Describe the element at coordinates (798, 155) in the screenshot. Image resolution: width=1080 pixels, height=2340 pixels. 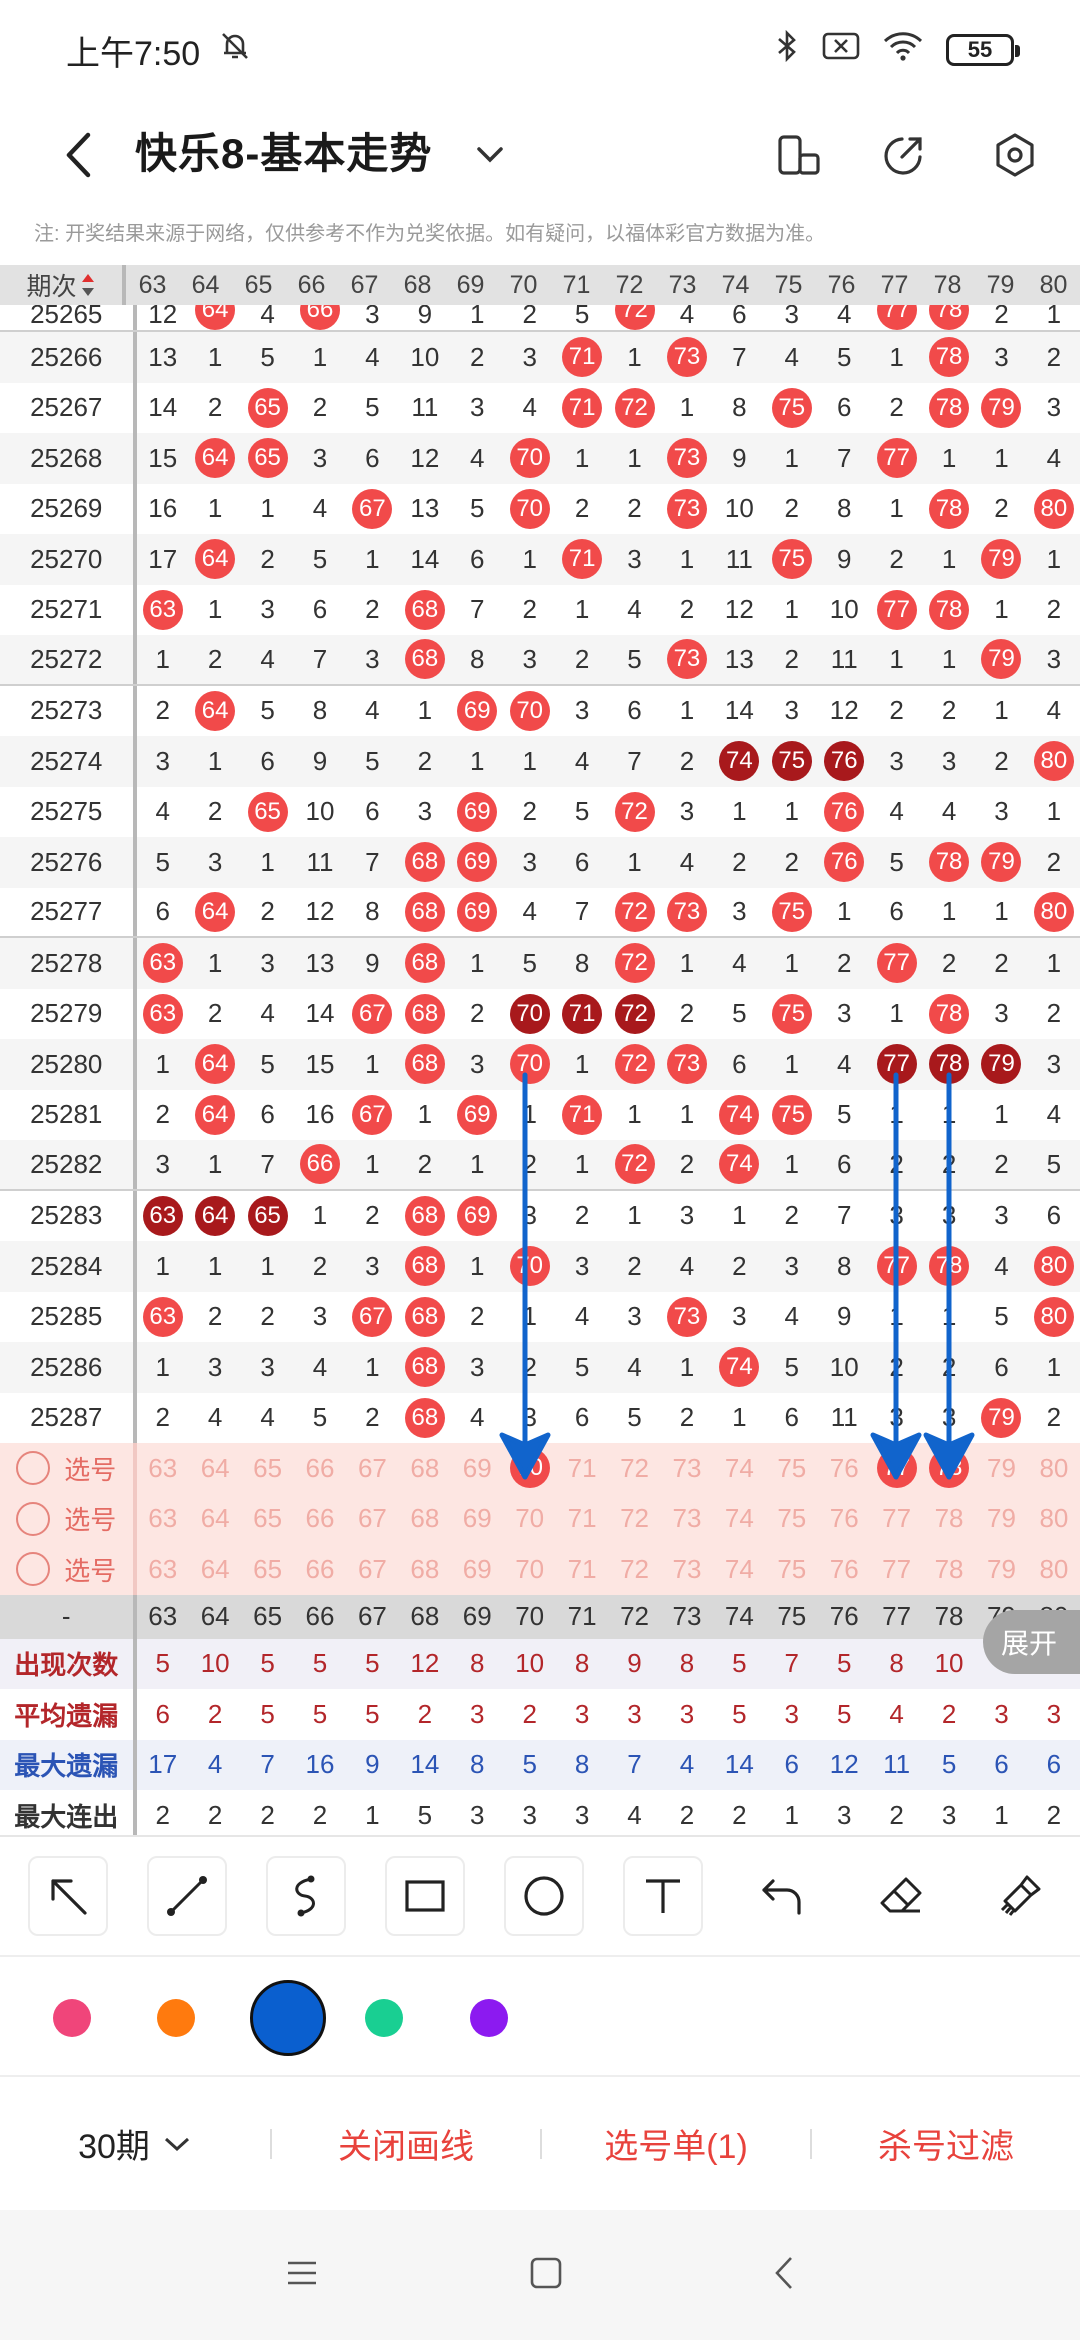
I see `orientation-icon` at that location.